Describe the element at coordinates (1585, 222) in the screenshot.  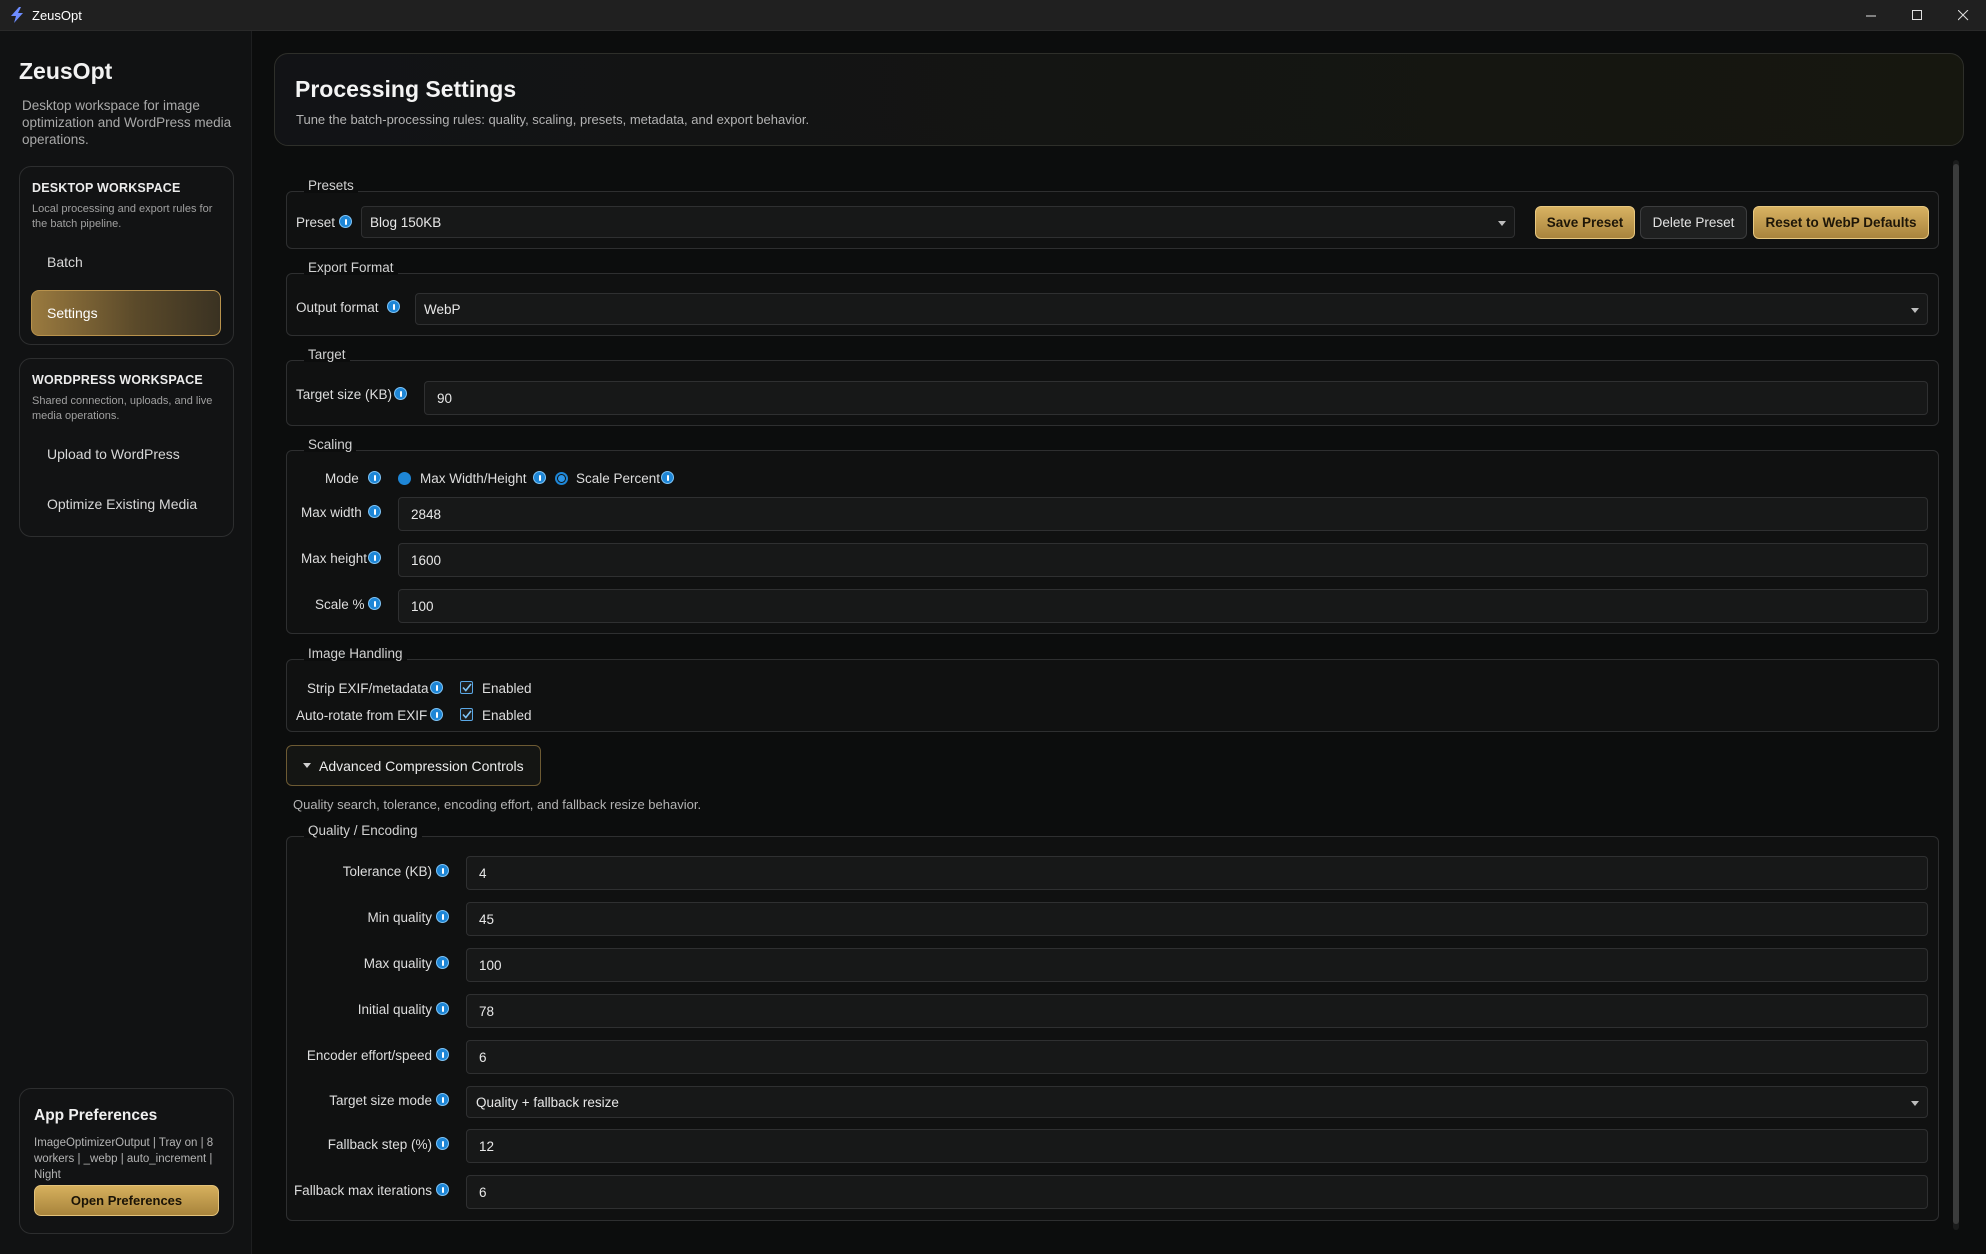
I see `save-preset-button: Save Preset` at that location.